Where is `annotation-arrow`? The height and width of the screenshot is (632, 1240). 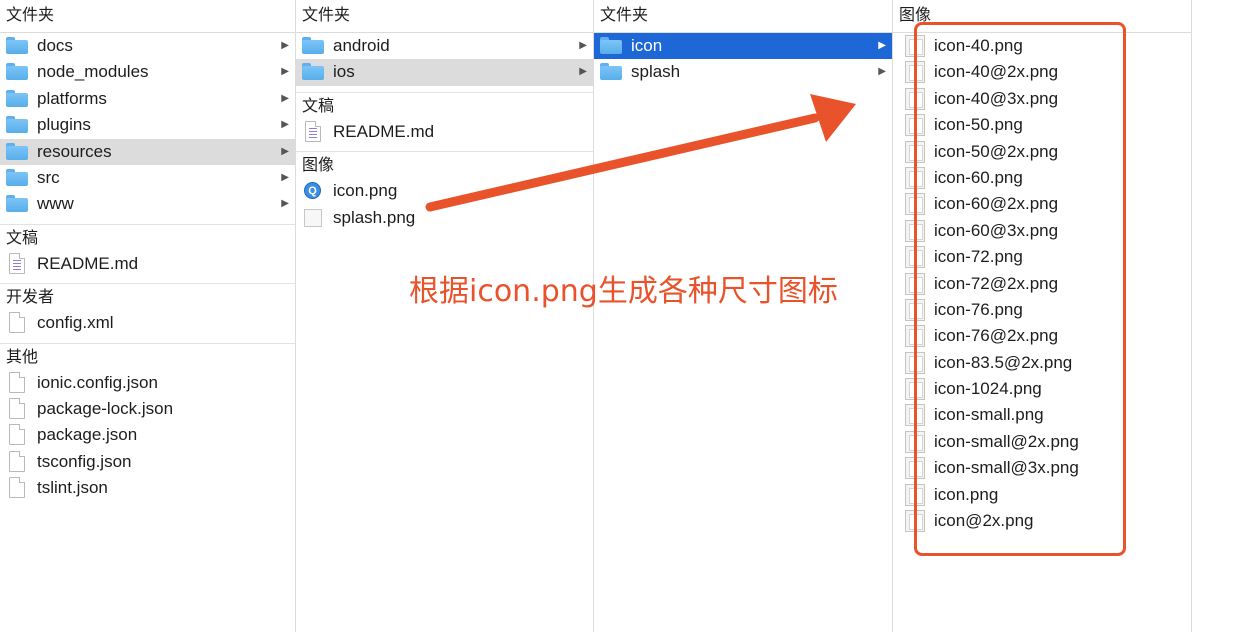 annotation-arrow is located at coordinates (640, 153).